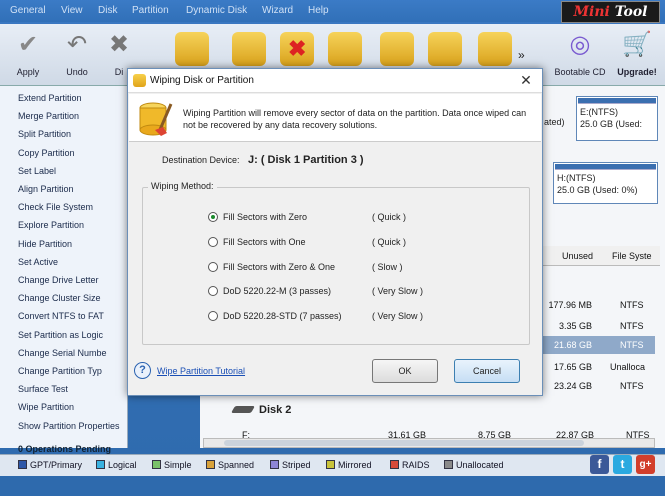 The image size is (665, 496). I want to click on option-speed: ( Very Slow ), so click(398, 316).